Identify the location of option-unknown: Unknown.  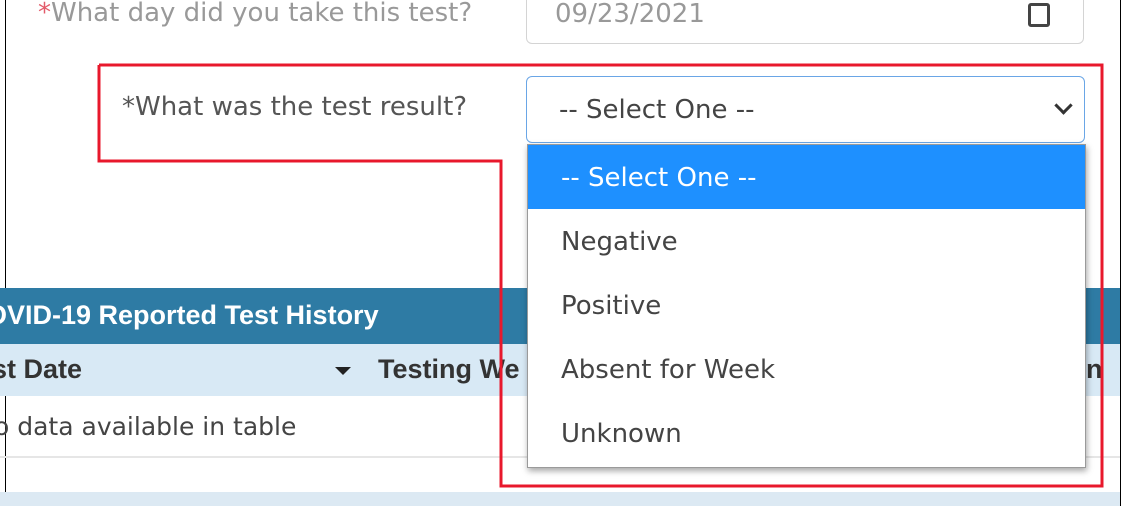
(806, 433).